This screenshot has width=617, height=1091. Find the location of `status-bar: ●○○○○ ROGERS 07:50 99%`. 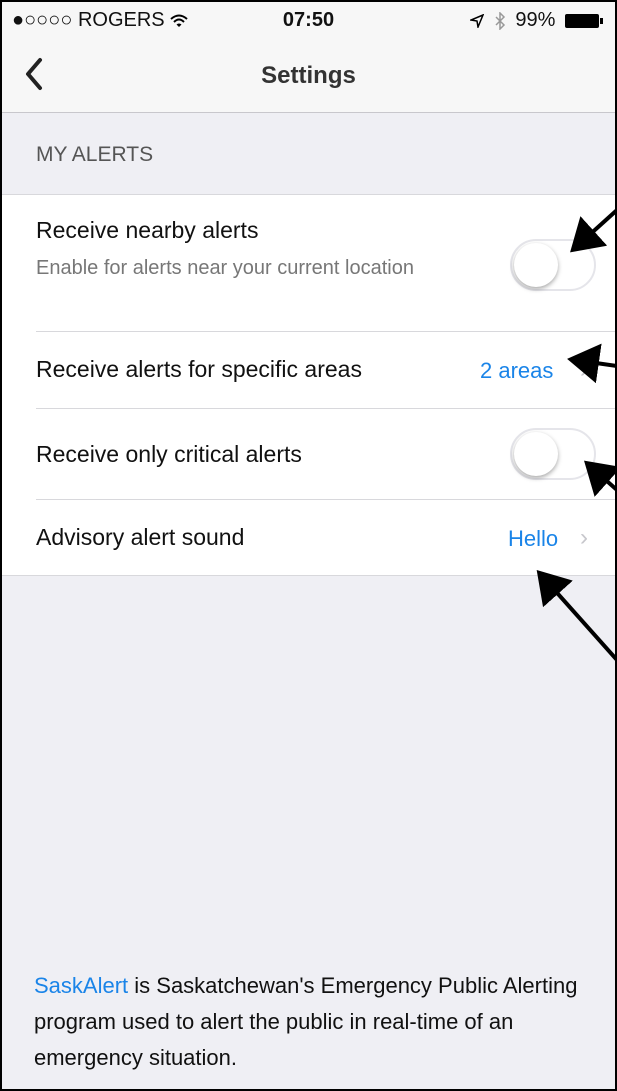

status-bar: ●○○○○ ROGERS 07:50 99% is located at coordinates (308, 20).